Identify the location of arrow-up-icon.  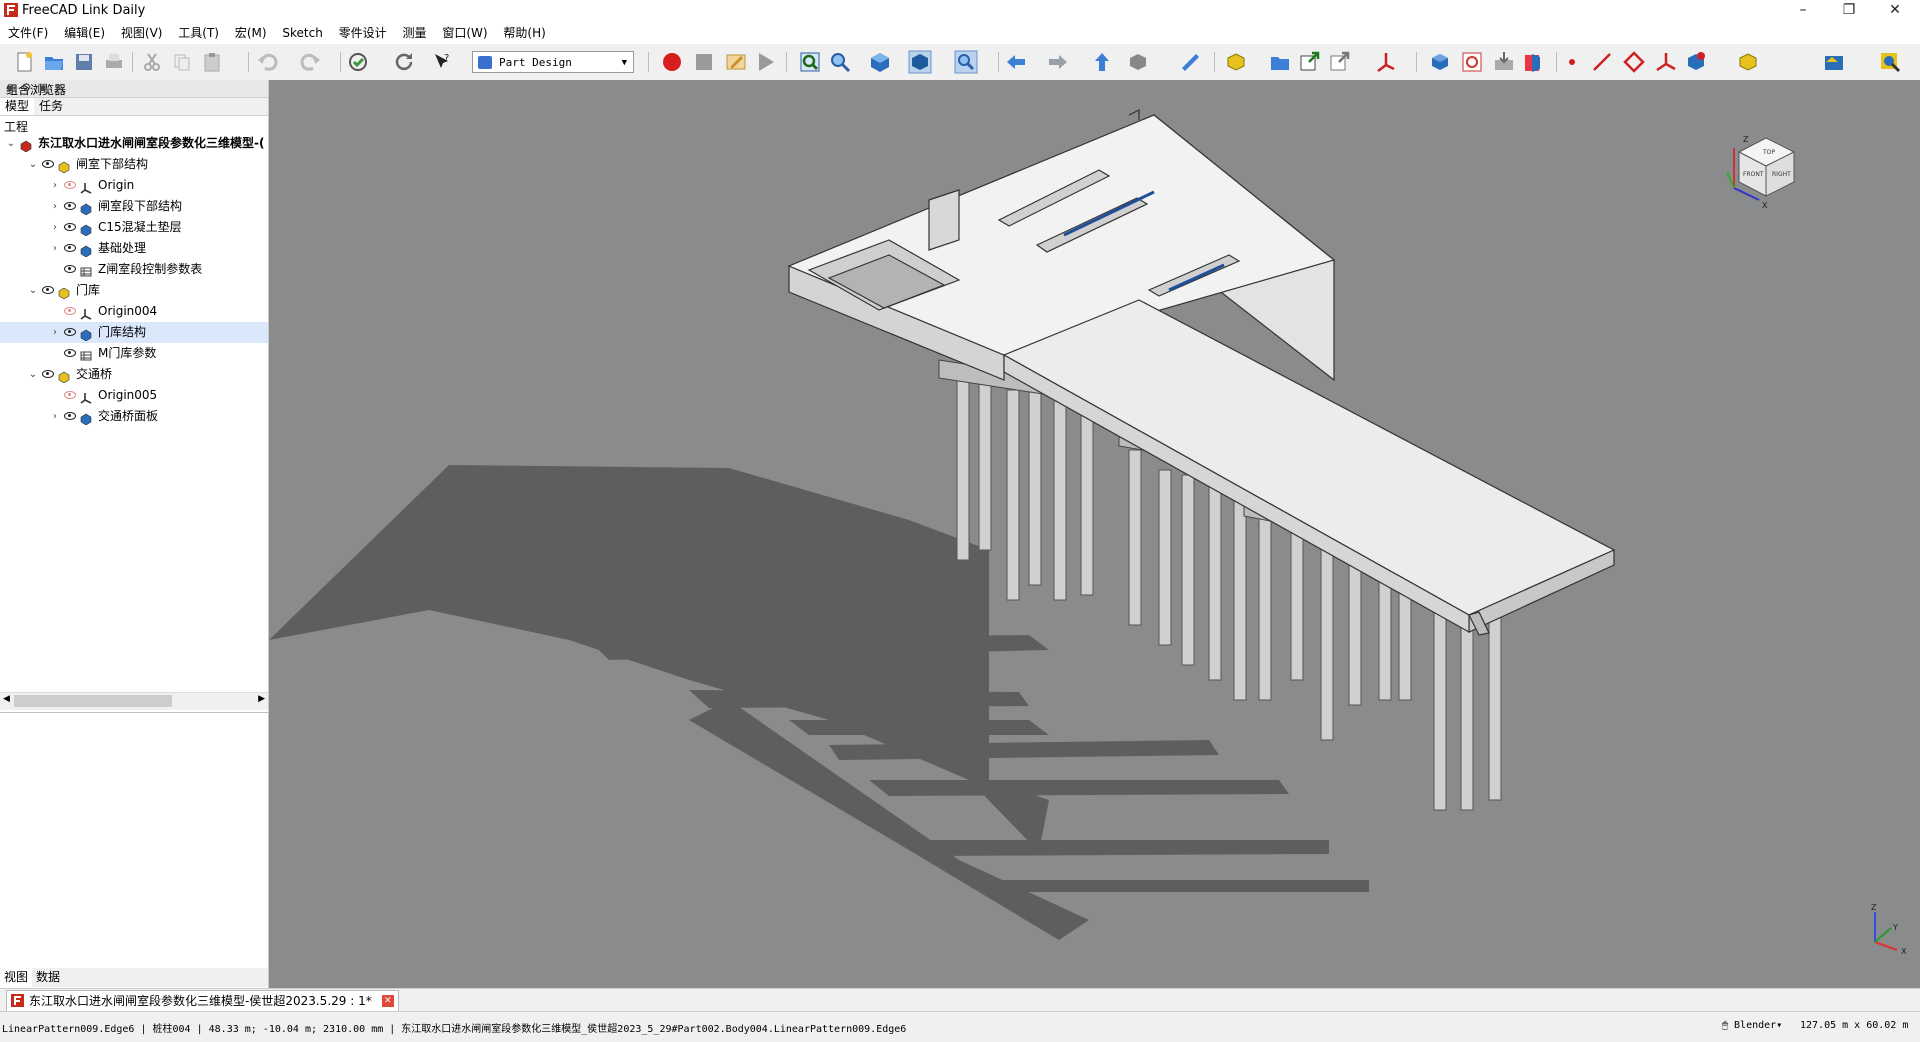
(1102, 62).